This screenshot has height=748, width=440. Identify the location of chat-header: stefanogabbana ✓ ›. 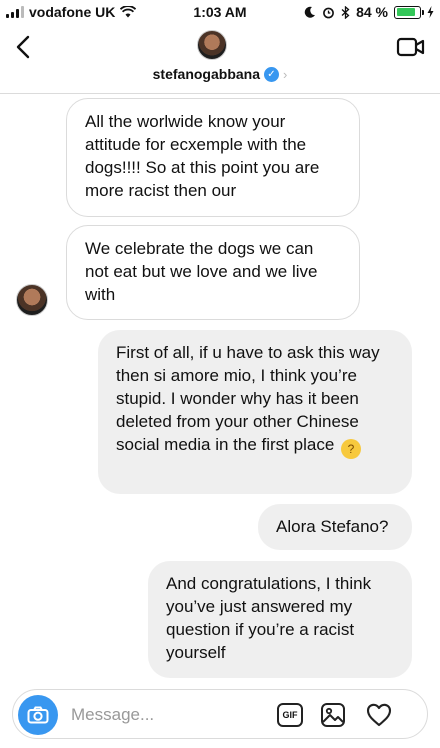
(220, 60).